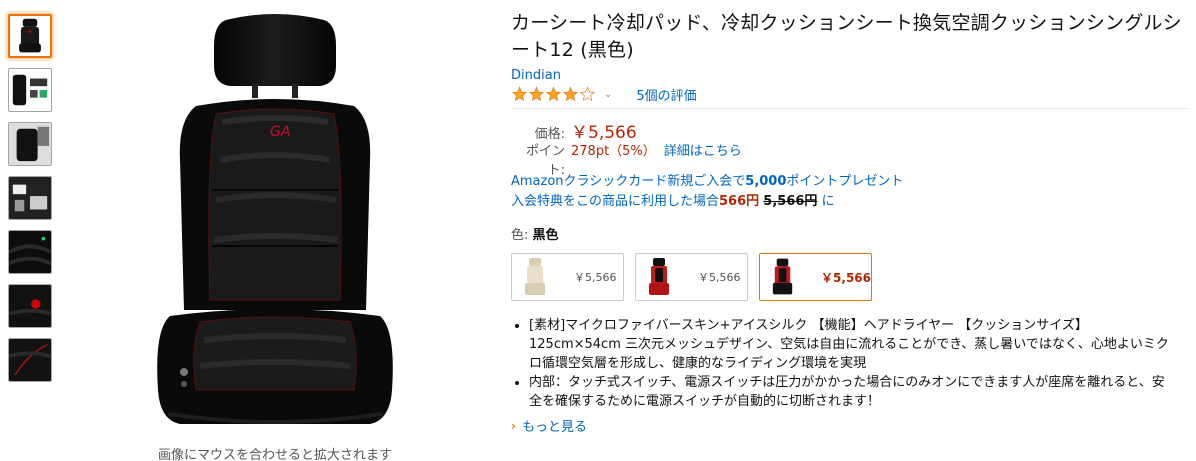  I want to click on thumbnail-strip, so click(31, 203).